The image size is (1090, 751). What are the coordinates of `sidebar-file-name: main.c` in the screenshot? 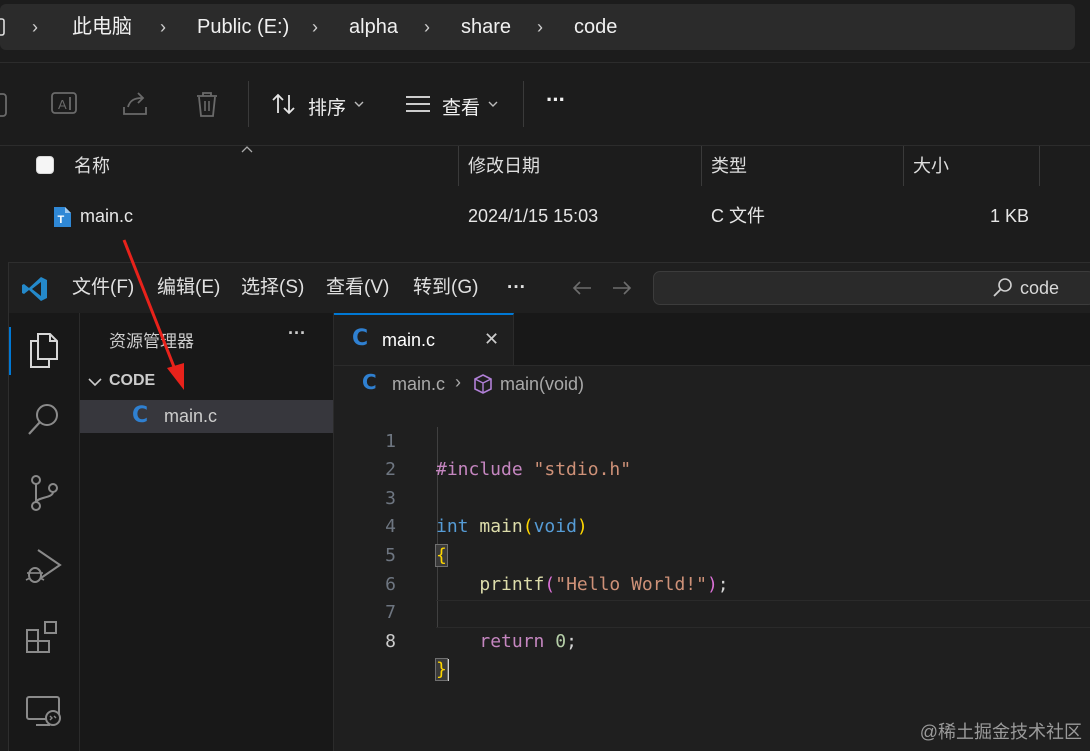 It's located at (191, 416).